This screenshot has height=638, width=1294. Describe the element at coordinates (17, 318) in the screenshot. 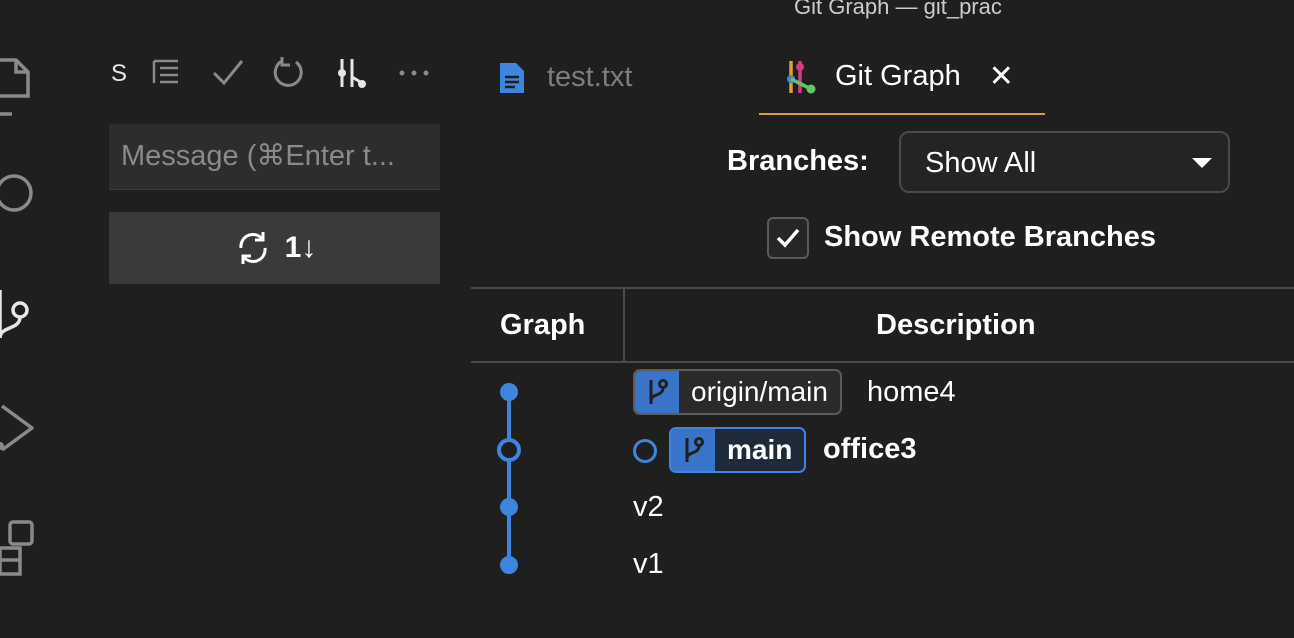

I see `source-control-icon` at that location.